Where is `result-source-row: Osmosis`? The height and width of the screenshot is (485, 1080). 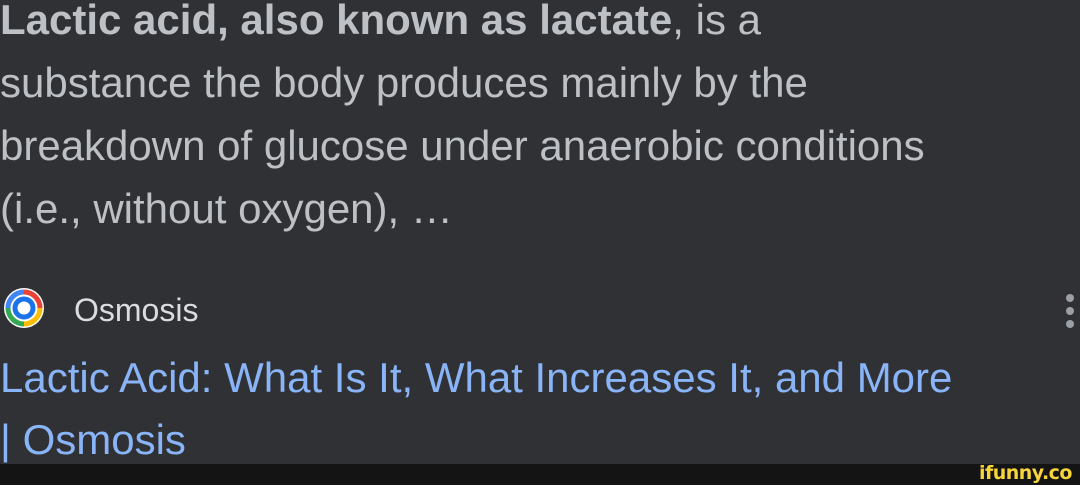 result-source-row: Osmosis is located at coordinates (540, 307).